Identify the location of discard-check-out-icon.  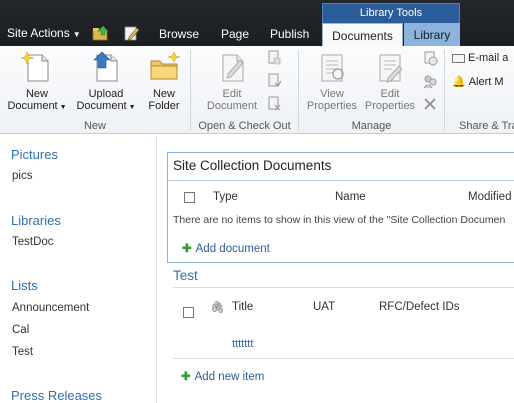
(274, 104).